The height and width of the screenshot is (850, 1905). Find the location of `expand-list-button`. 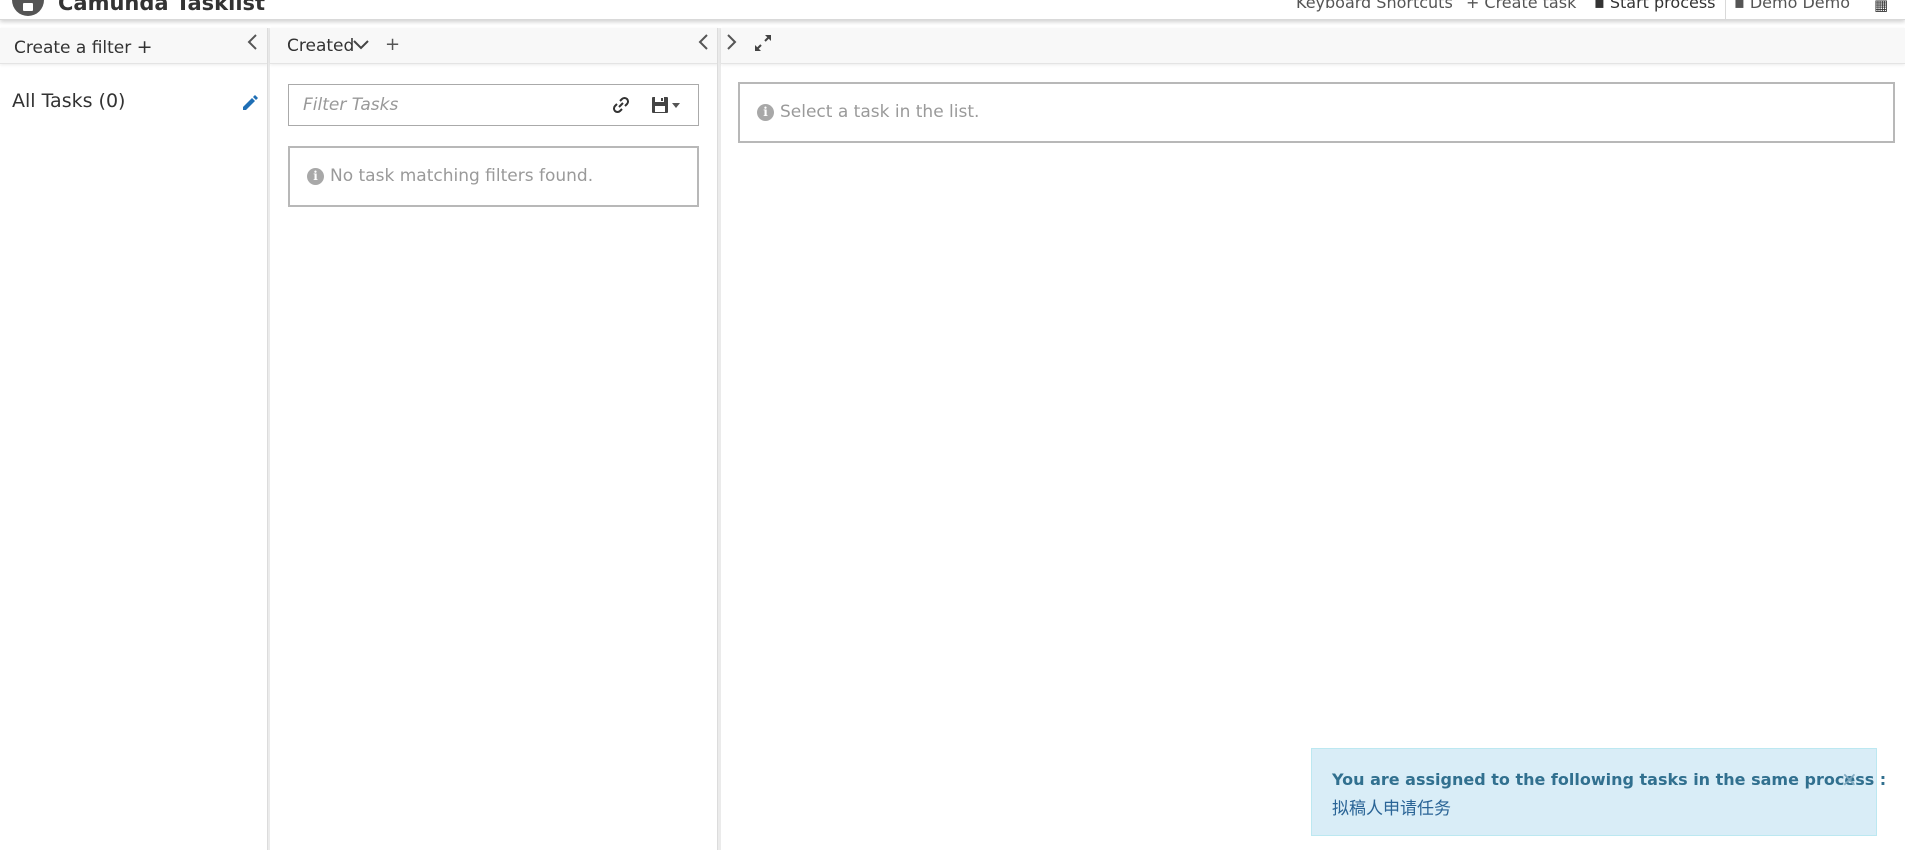

expand-list-button is located at coordinates (732, 45).